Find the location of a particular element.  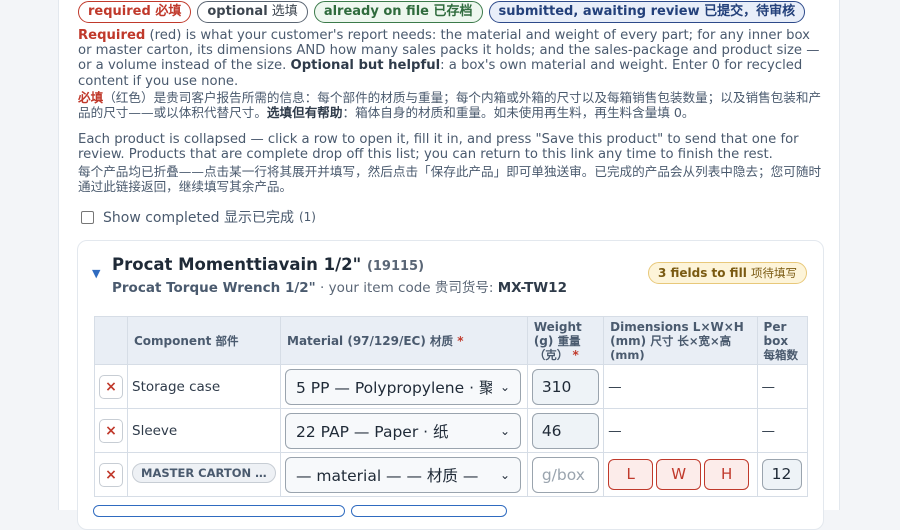

table-row: × Sleeve 22 PAP — Paper · 纸 ⌄ 46 — — is located at coordinates (451, 430).